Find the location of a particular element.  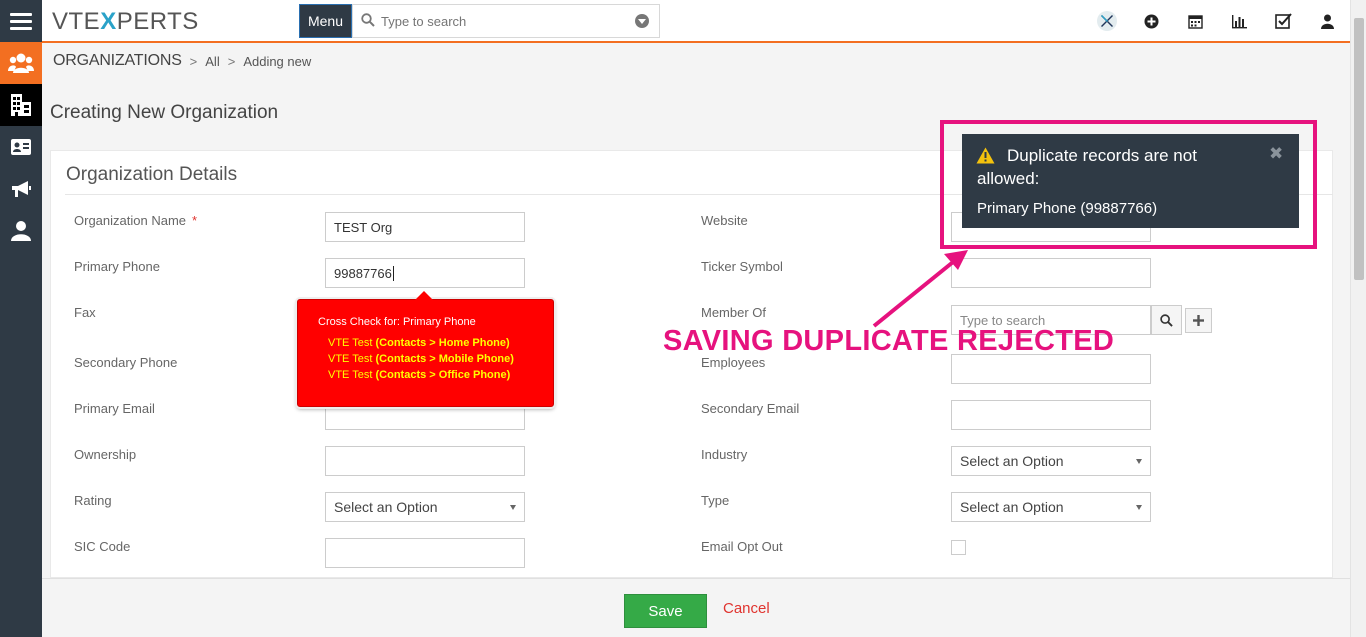

primary-phone-field: 99887766 is located at coordinates (425, 273).